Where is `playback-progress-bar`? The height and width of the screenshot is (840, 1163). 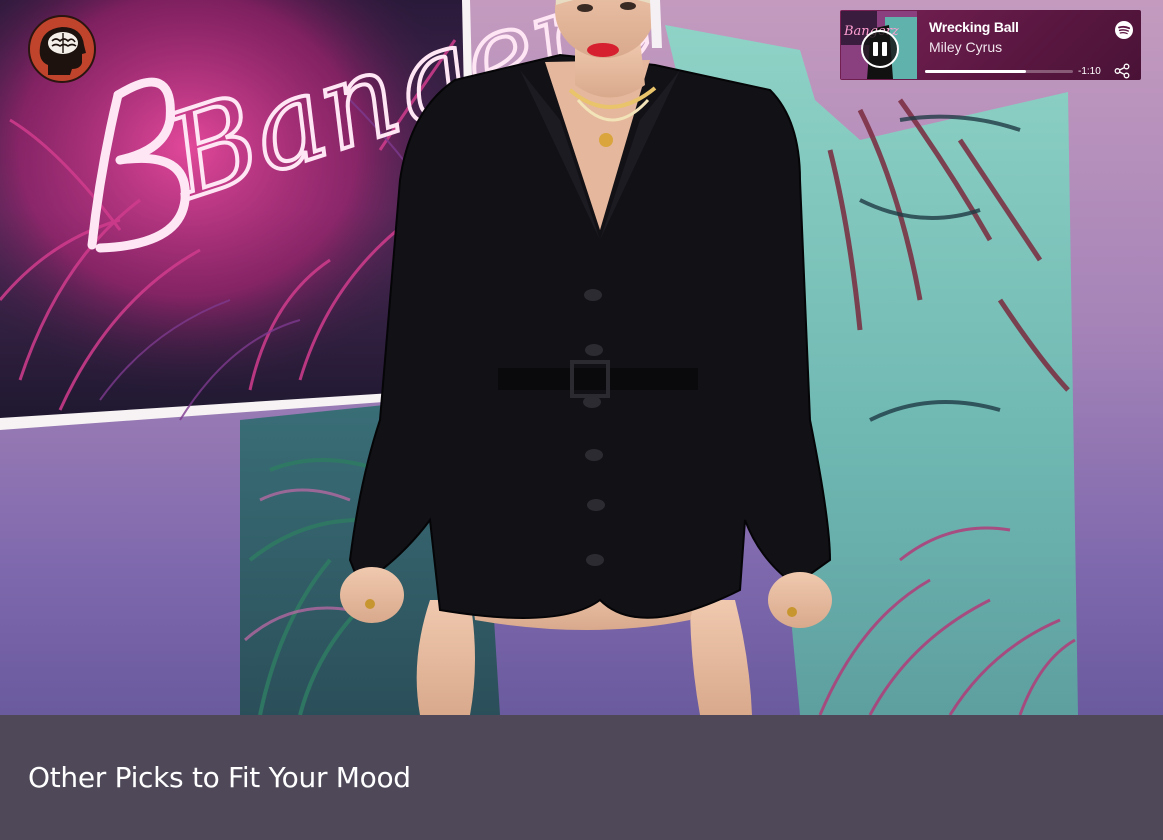 playback-progress-bar is located at coordinates (999, 71).